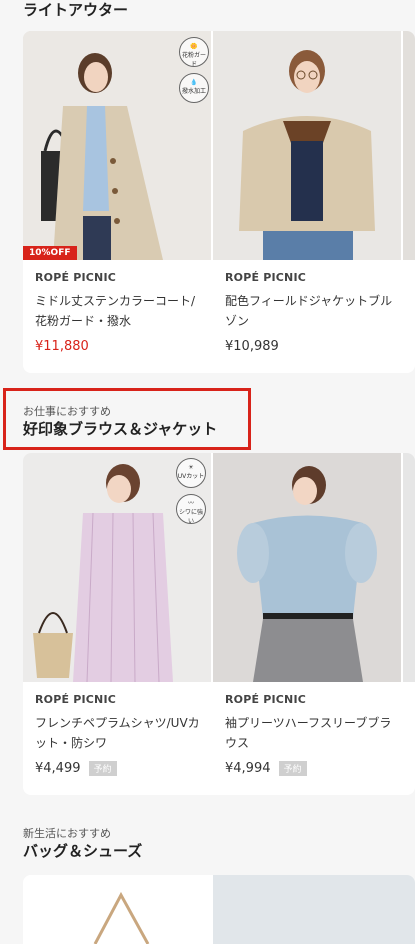  What do you see at coordinates (83, 851) in the screenshot?
I see `section-title: バッグ＆シューズ` at bounding box center [83, 851].